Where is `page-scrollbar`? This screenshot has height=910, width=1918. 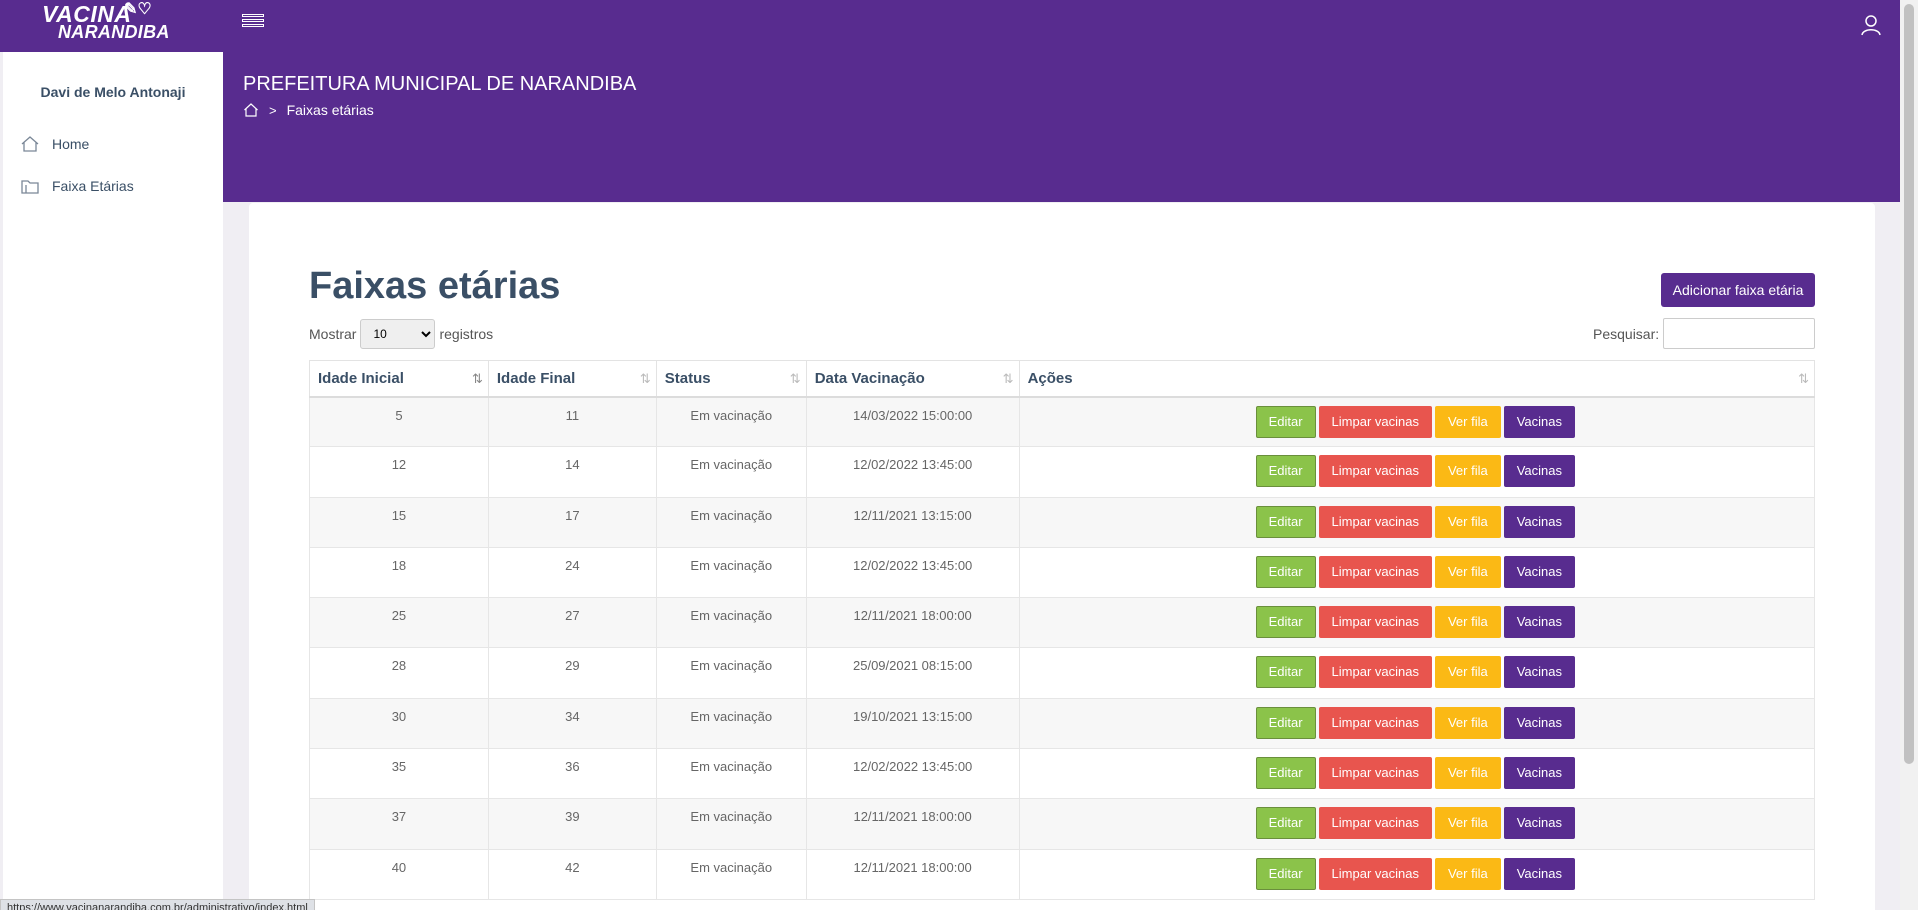
page-scrollbar is located at coordinates (1909, 455).